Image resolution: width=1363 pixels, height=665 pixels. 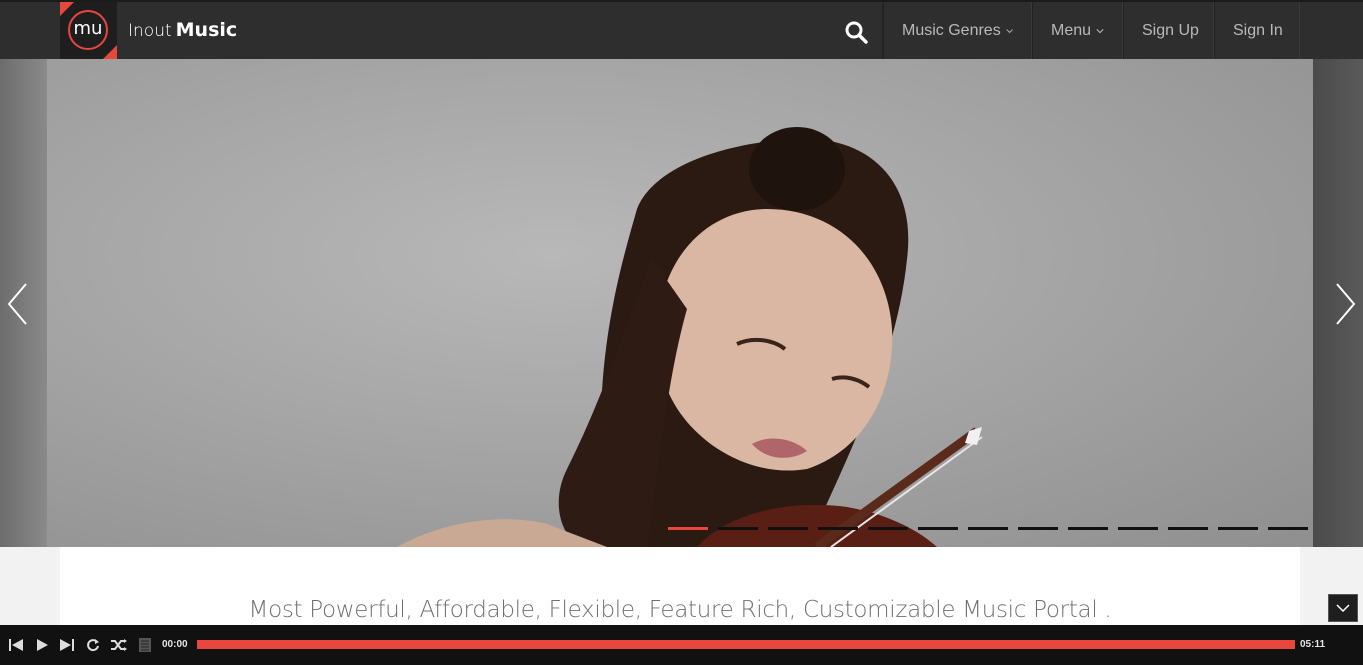 I want to click on progress-bar, so click(x=746, y=644).